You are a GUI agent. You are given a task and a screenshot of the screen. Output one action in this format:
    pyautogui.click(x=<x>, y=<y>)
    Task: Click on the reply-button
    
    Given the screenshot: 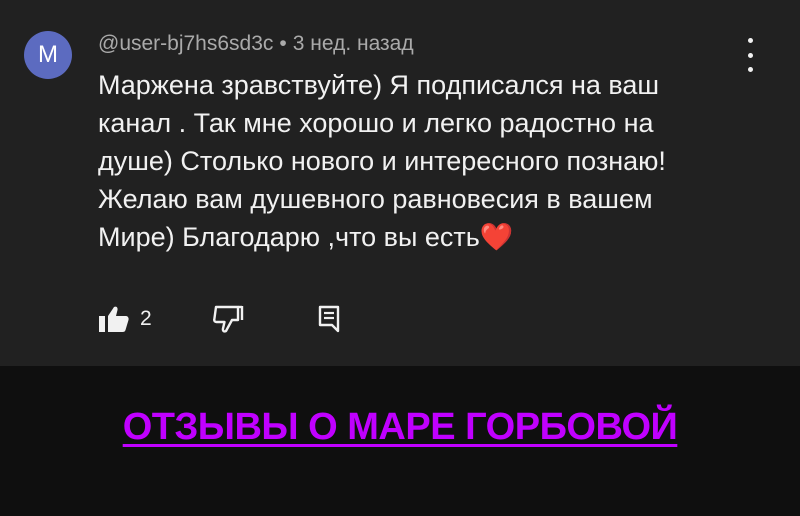 What is the action you would take?
    pyautogui.click(x=330, y=319)
    